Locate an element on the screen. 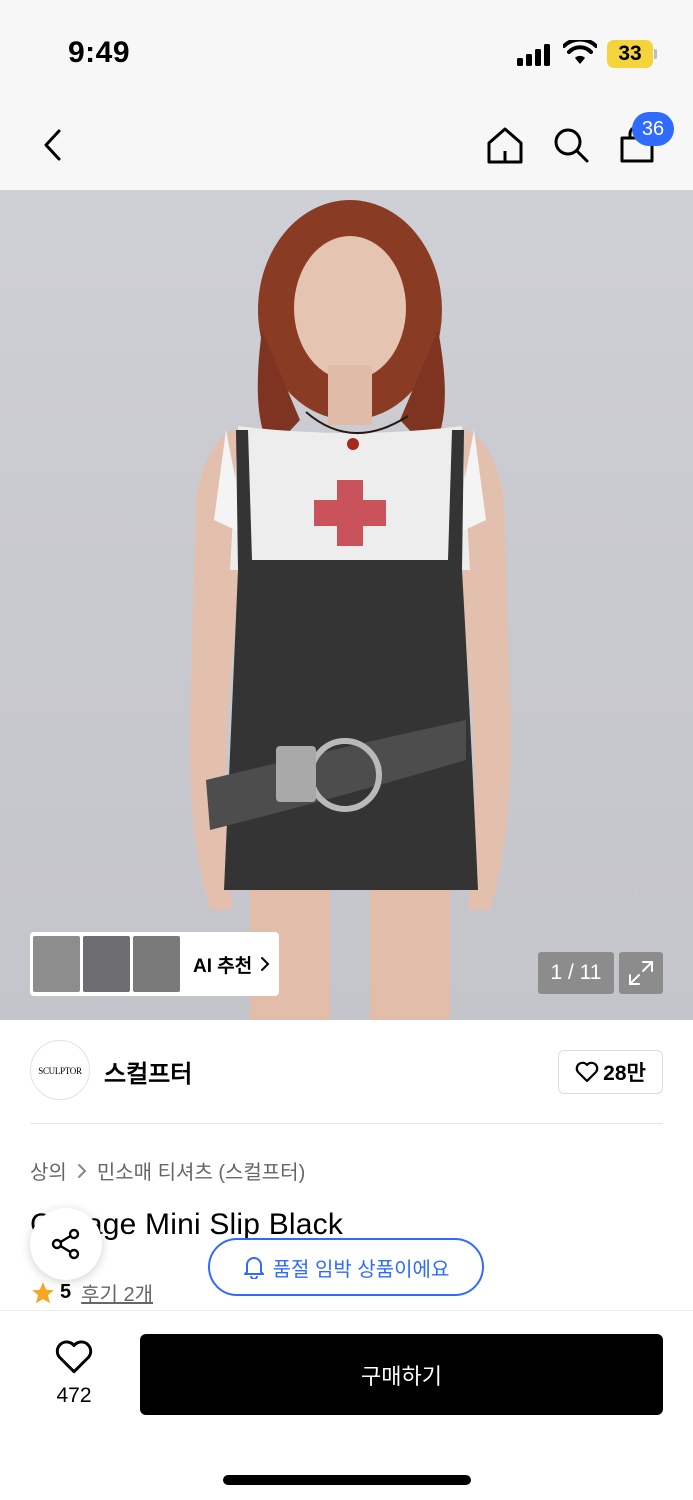 This screenshot has height=1500, width=693. soldout-alert-pill: 품절 임박 상품이에요 is located at coordinates (346, 1267).